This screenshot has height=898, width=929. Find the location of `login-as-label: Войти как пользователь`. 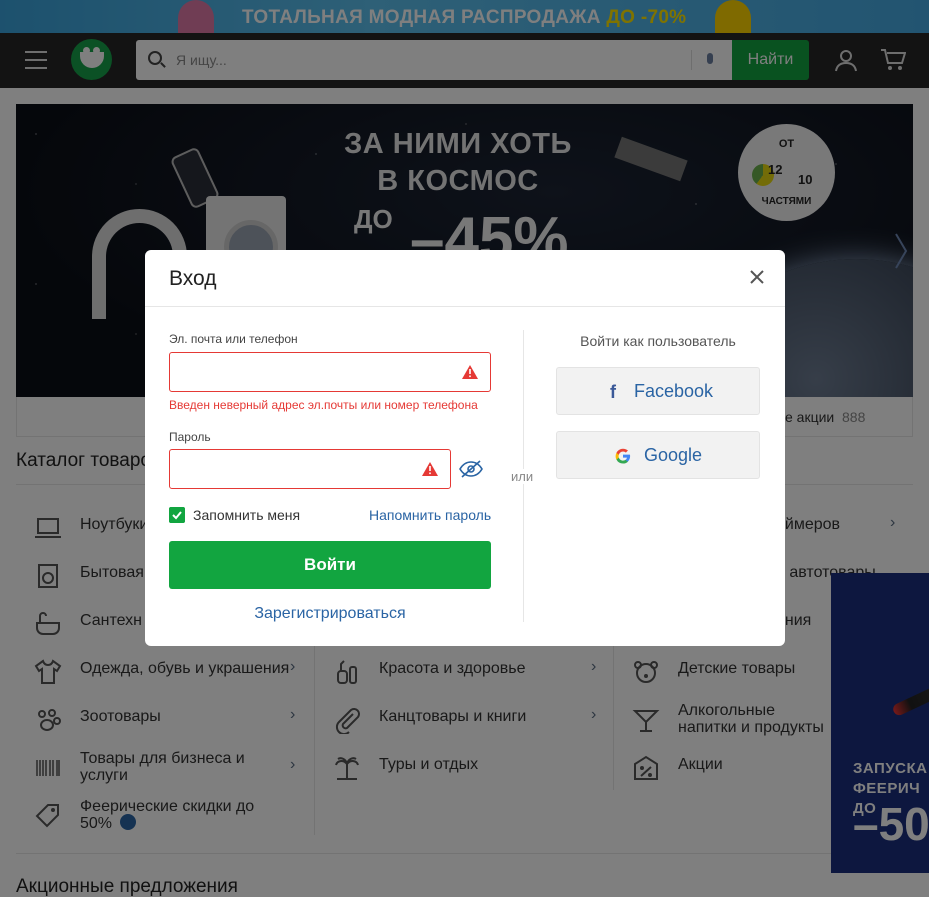

login-as-label: Войти как пользователь is located at coordinates (658, 341).